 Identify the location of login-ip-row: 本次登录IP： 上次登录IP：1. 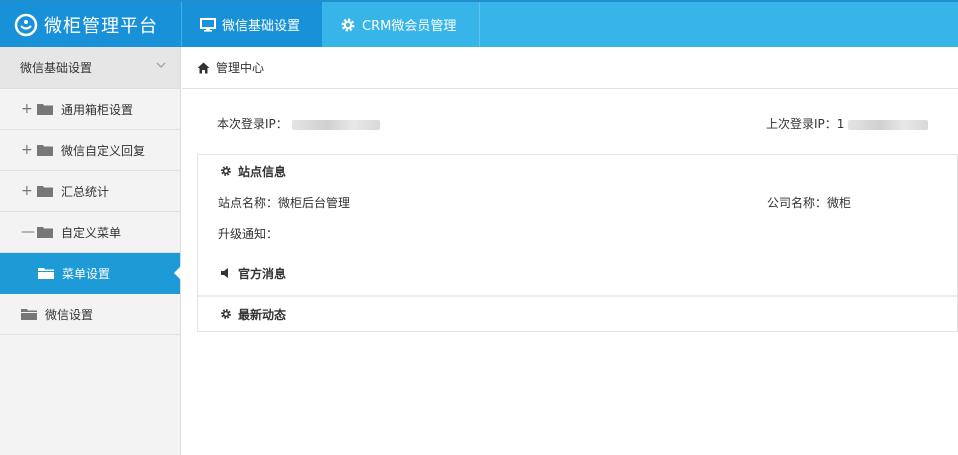
(577, 122).